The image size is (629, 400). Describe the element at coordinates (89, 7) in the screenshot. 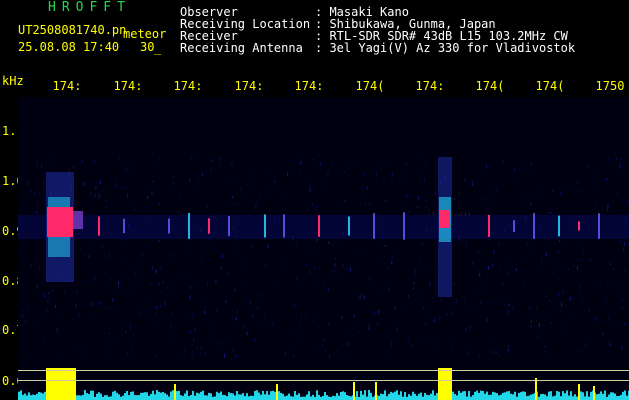

I see `app-title: HROFFT` at that location.